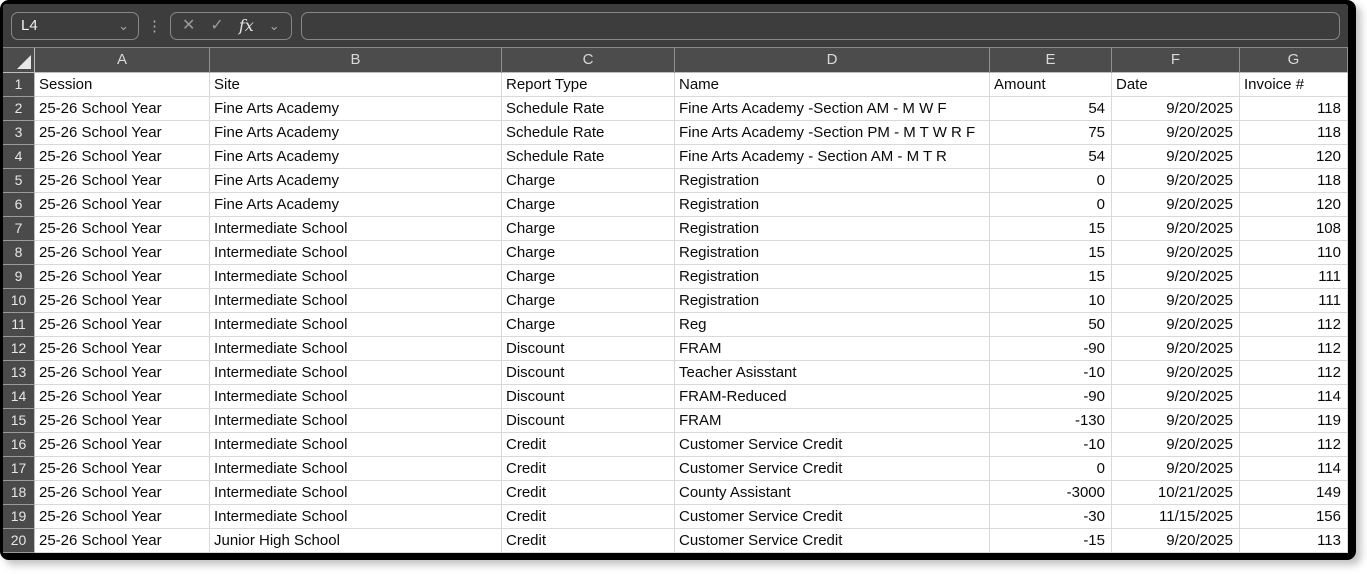  What do you see at coordinates (588, 445) in the screenshot?
I see `cell-C16: Credit` at bounding box center [588, 445].